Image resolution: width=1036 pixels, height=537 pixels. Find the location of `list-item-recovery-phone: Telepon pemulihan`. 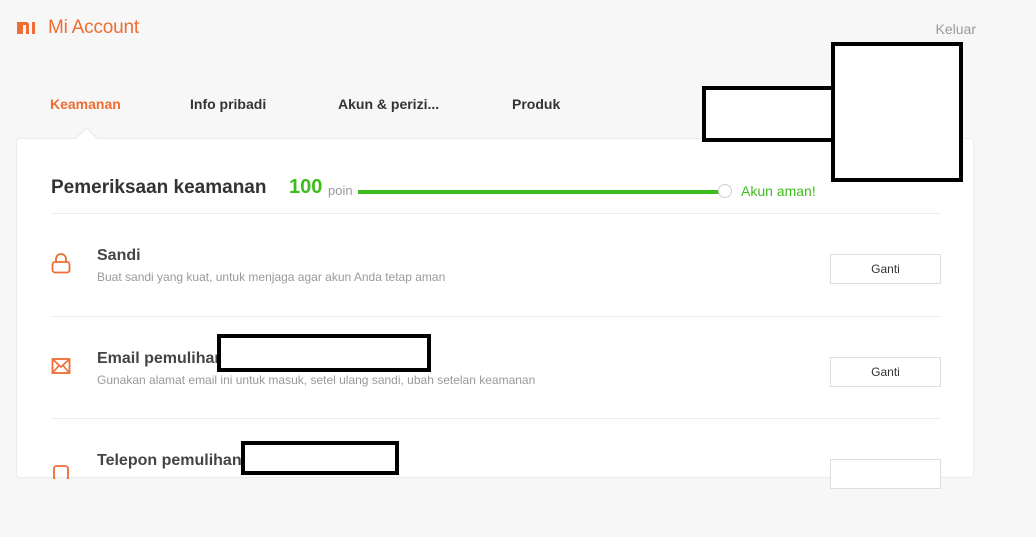

list-item-recovery-phone: Telepon pemulihan is located at coordinates (496, 492).